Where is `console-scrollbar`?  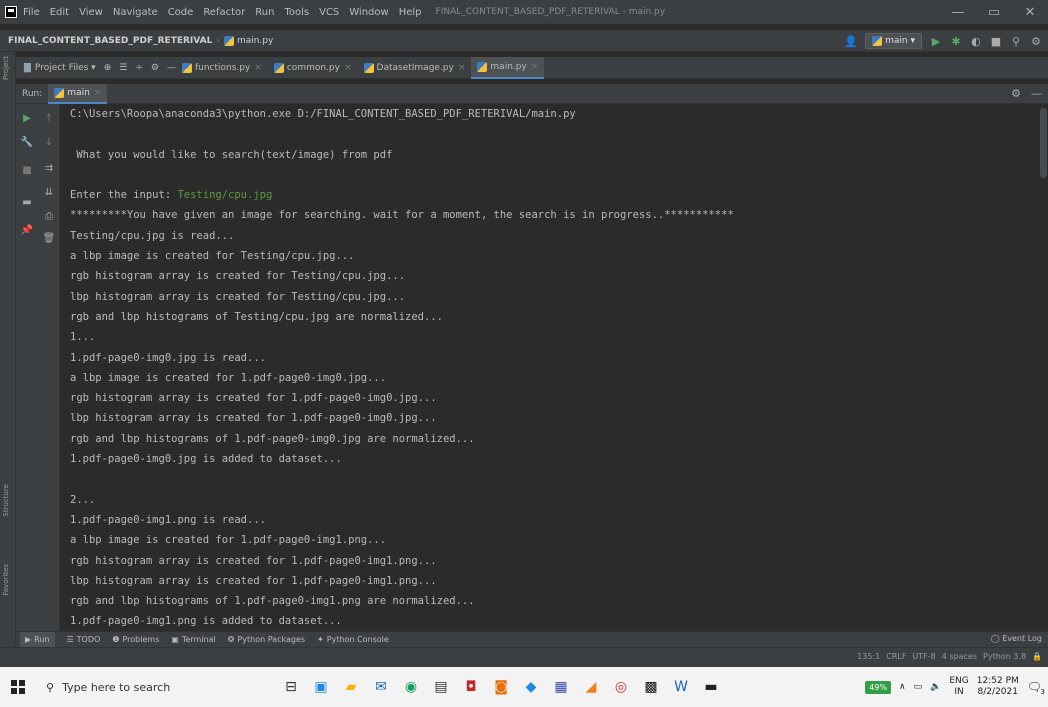
console-scrollbar is located at coordinates (1043, 367).